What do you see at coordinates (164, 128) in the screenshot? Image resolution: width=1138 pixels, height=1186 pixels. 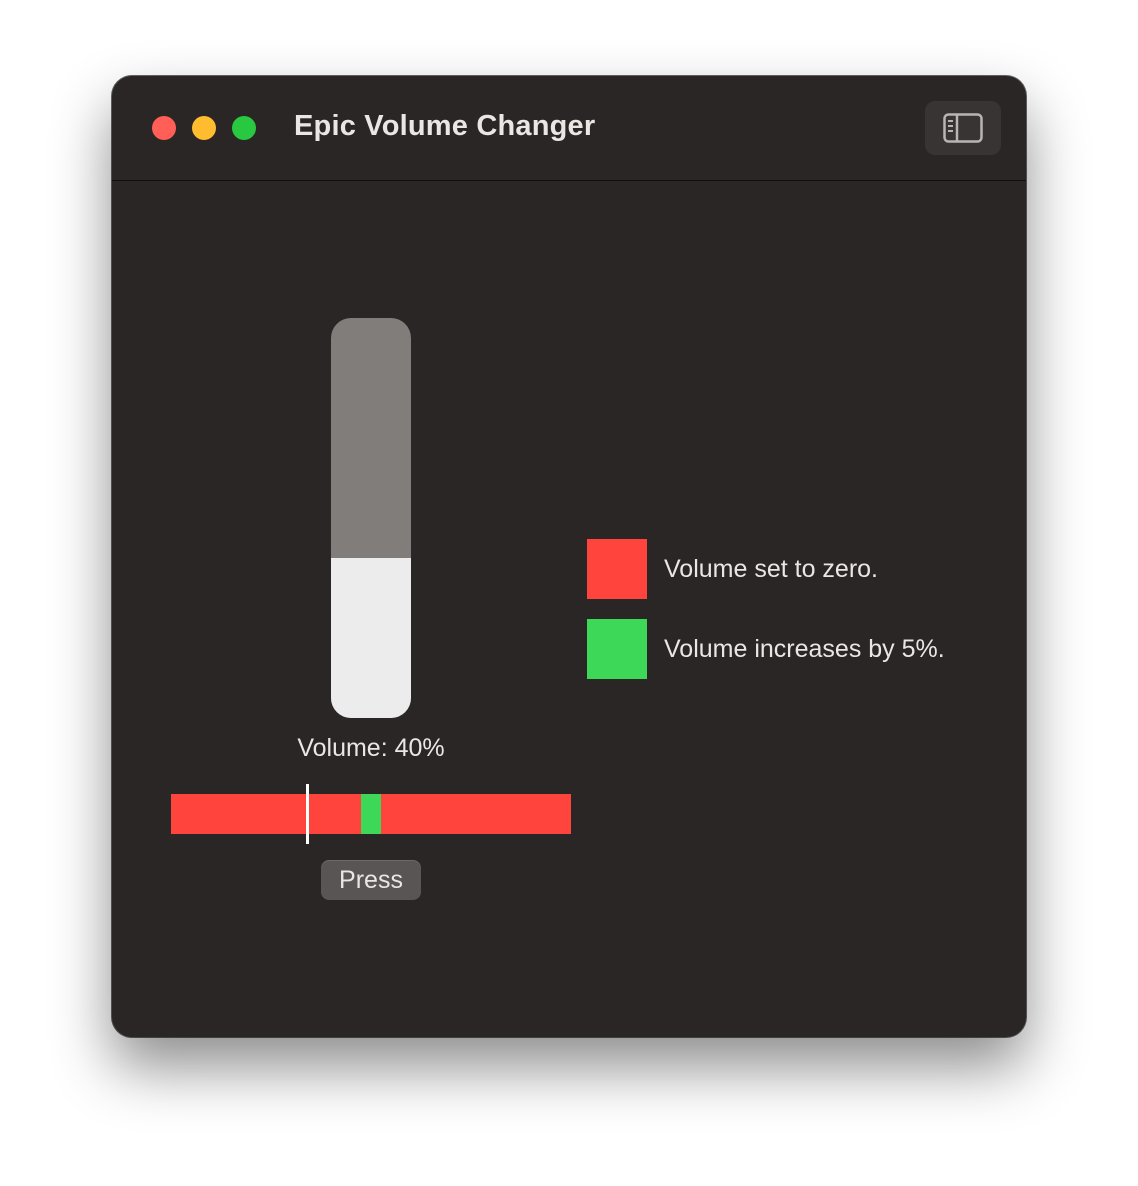 I see `close-button` at bounding box center [164, 128].